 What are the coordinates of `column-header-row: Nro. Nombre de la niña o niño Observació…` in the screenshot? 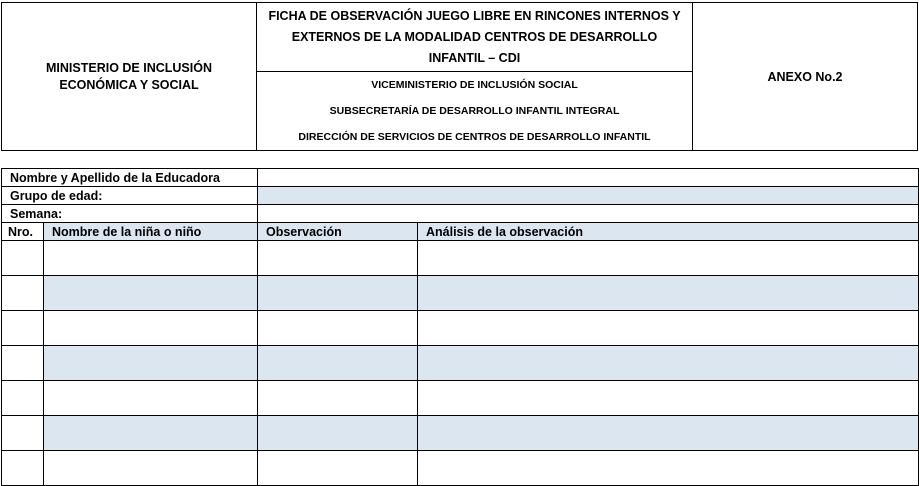 It's located at (460, 231).